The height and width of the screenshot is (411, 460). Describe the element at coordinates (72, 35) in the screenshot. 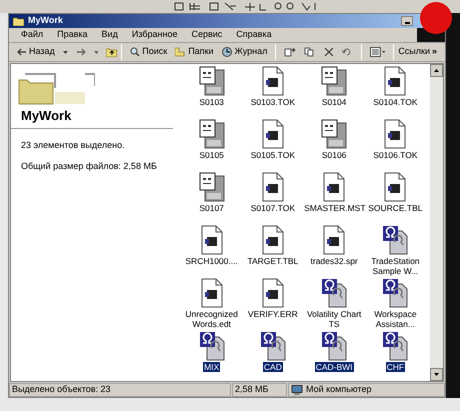

I see `menu-item: Правка` at that location.